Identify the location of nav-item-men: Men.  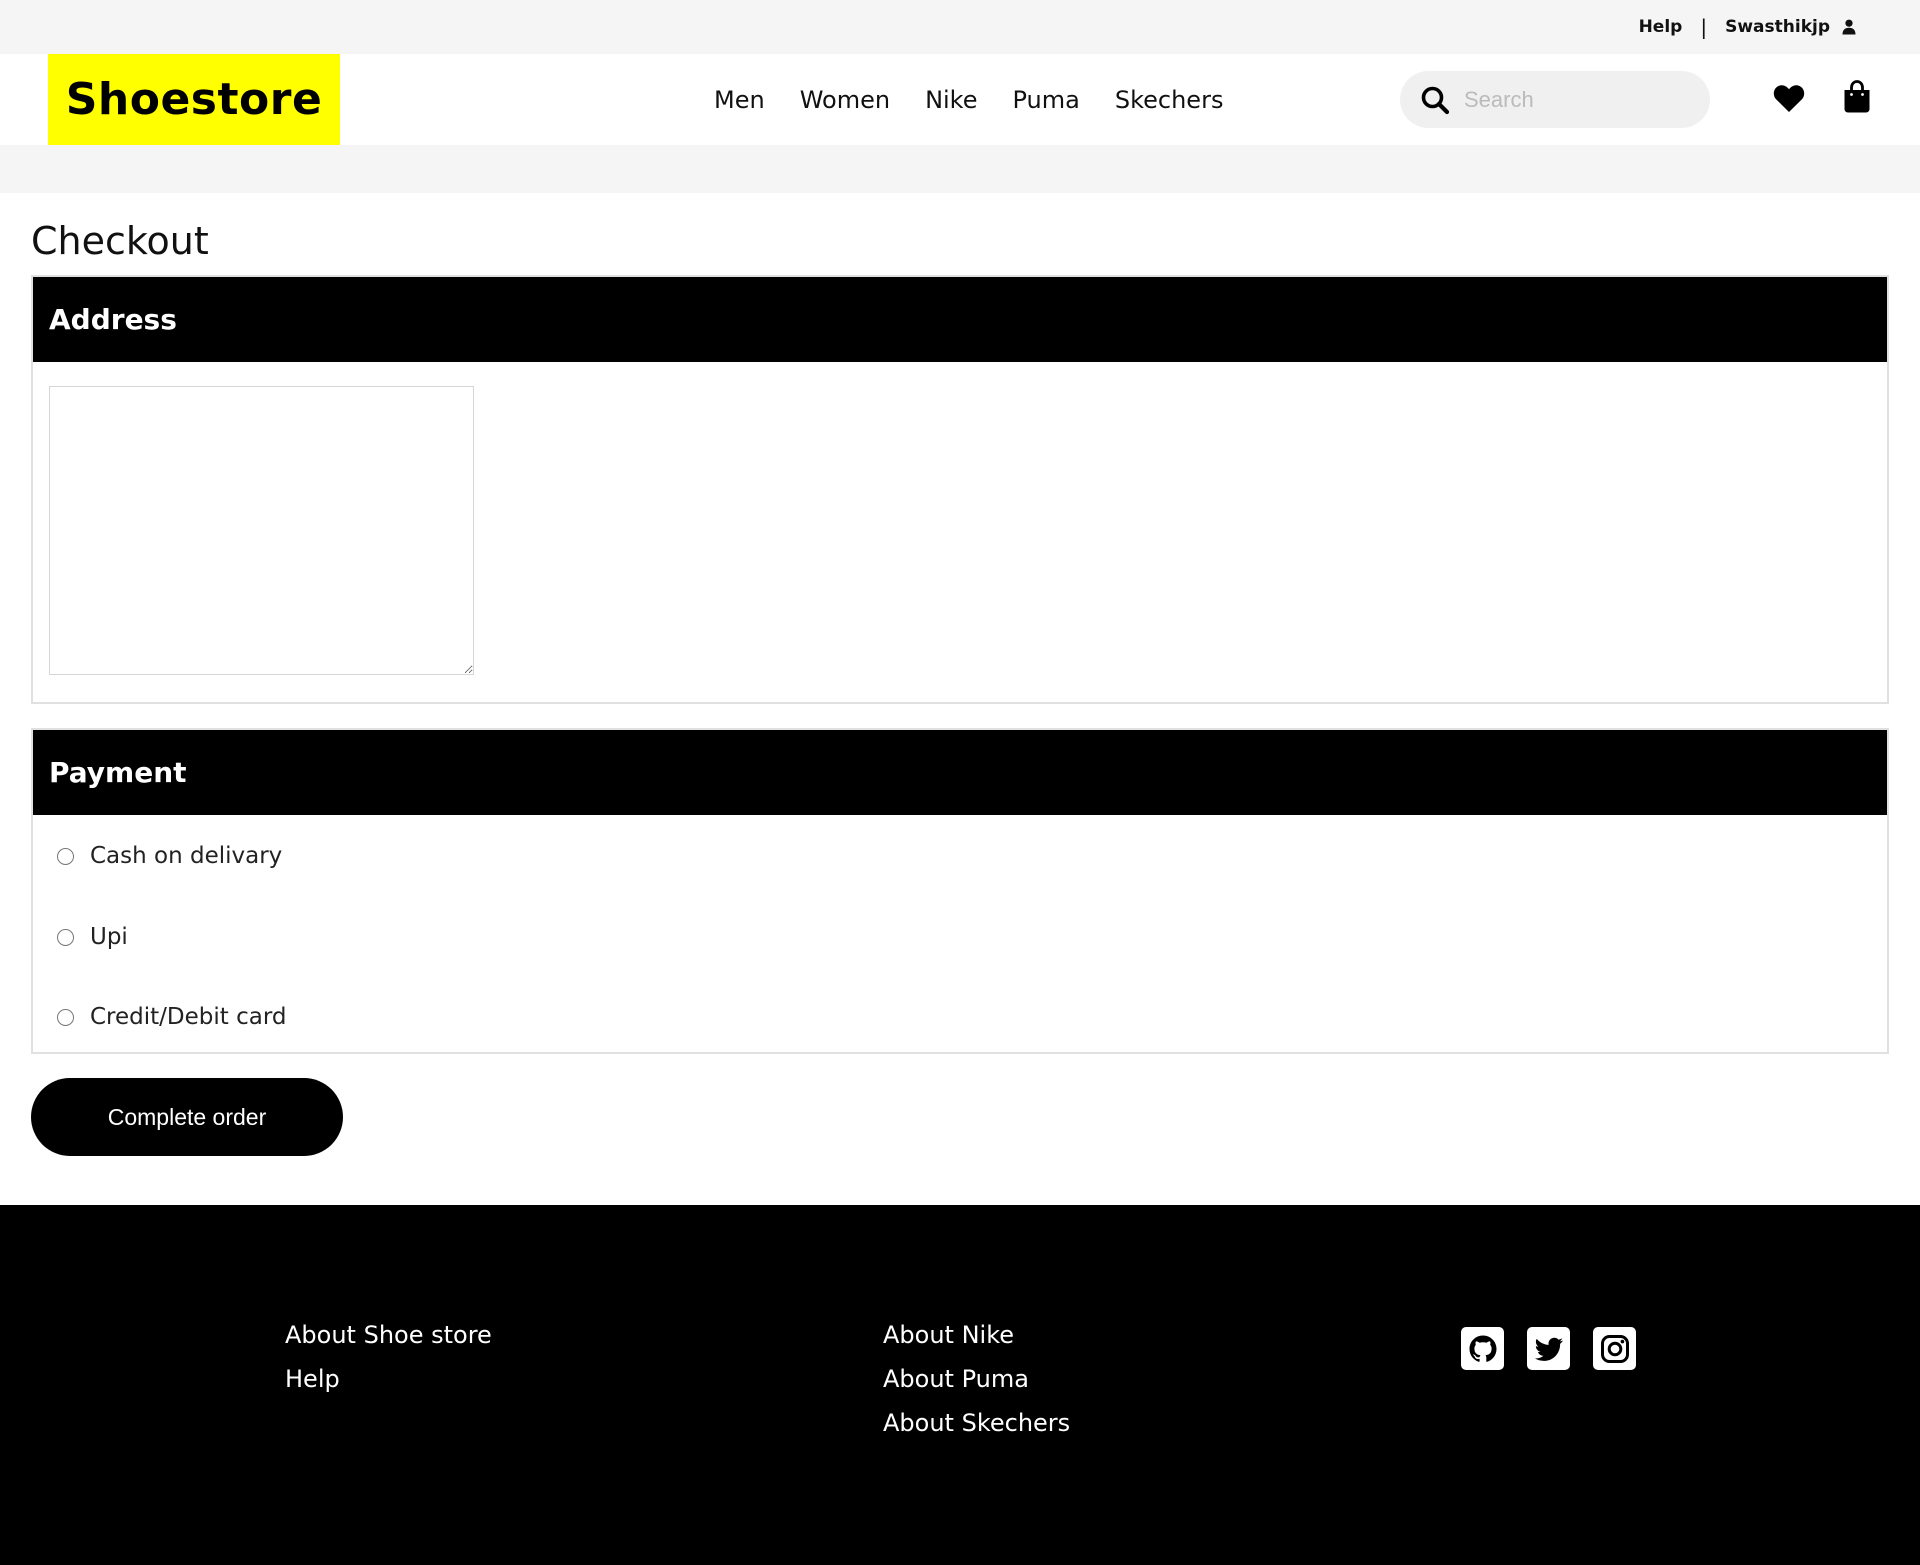
(739, 100).